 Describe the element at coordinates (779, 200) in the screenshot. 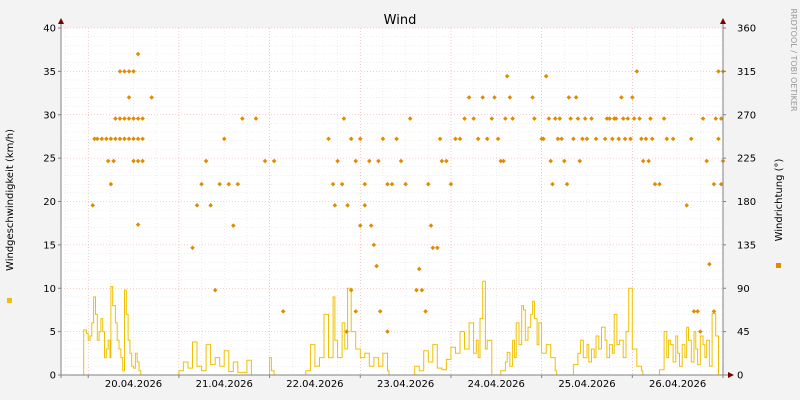

I see `right-axis-label: Windrichtung (°)` at that location.